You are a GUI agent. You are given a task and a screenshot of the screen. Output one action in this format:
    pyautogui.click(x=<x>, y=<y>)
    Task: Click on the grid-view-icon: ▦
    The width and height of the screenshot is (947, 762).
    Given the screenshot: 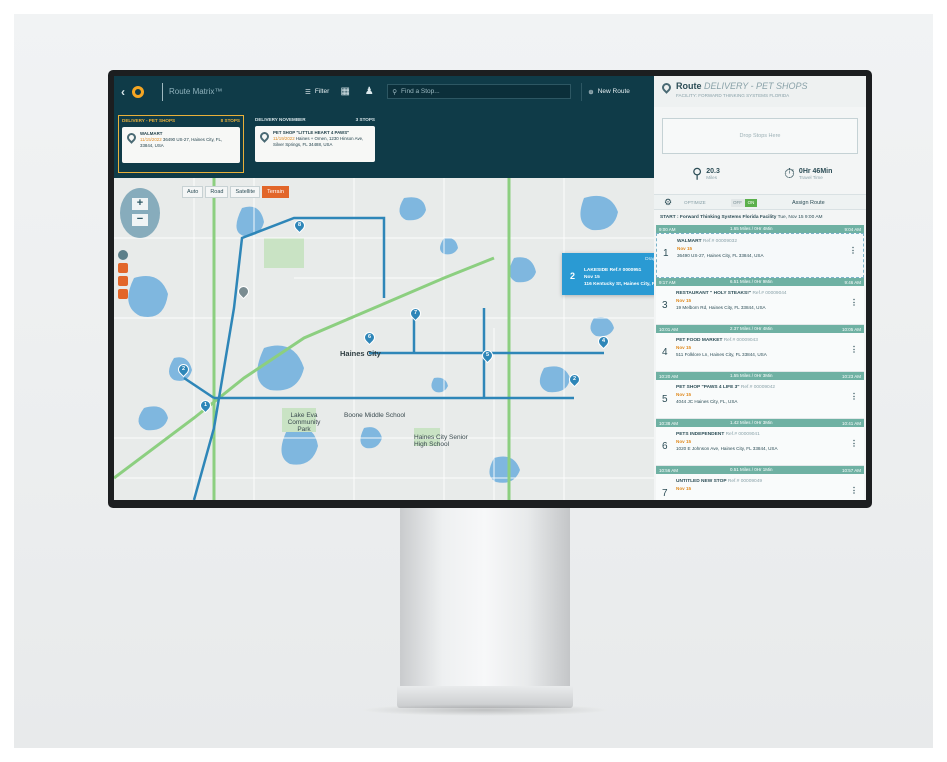 What is the action you would take?
    pyautogui.click(x=345, y=92)
    